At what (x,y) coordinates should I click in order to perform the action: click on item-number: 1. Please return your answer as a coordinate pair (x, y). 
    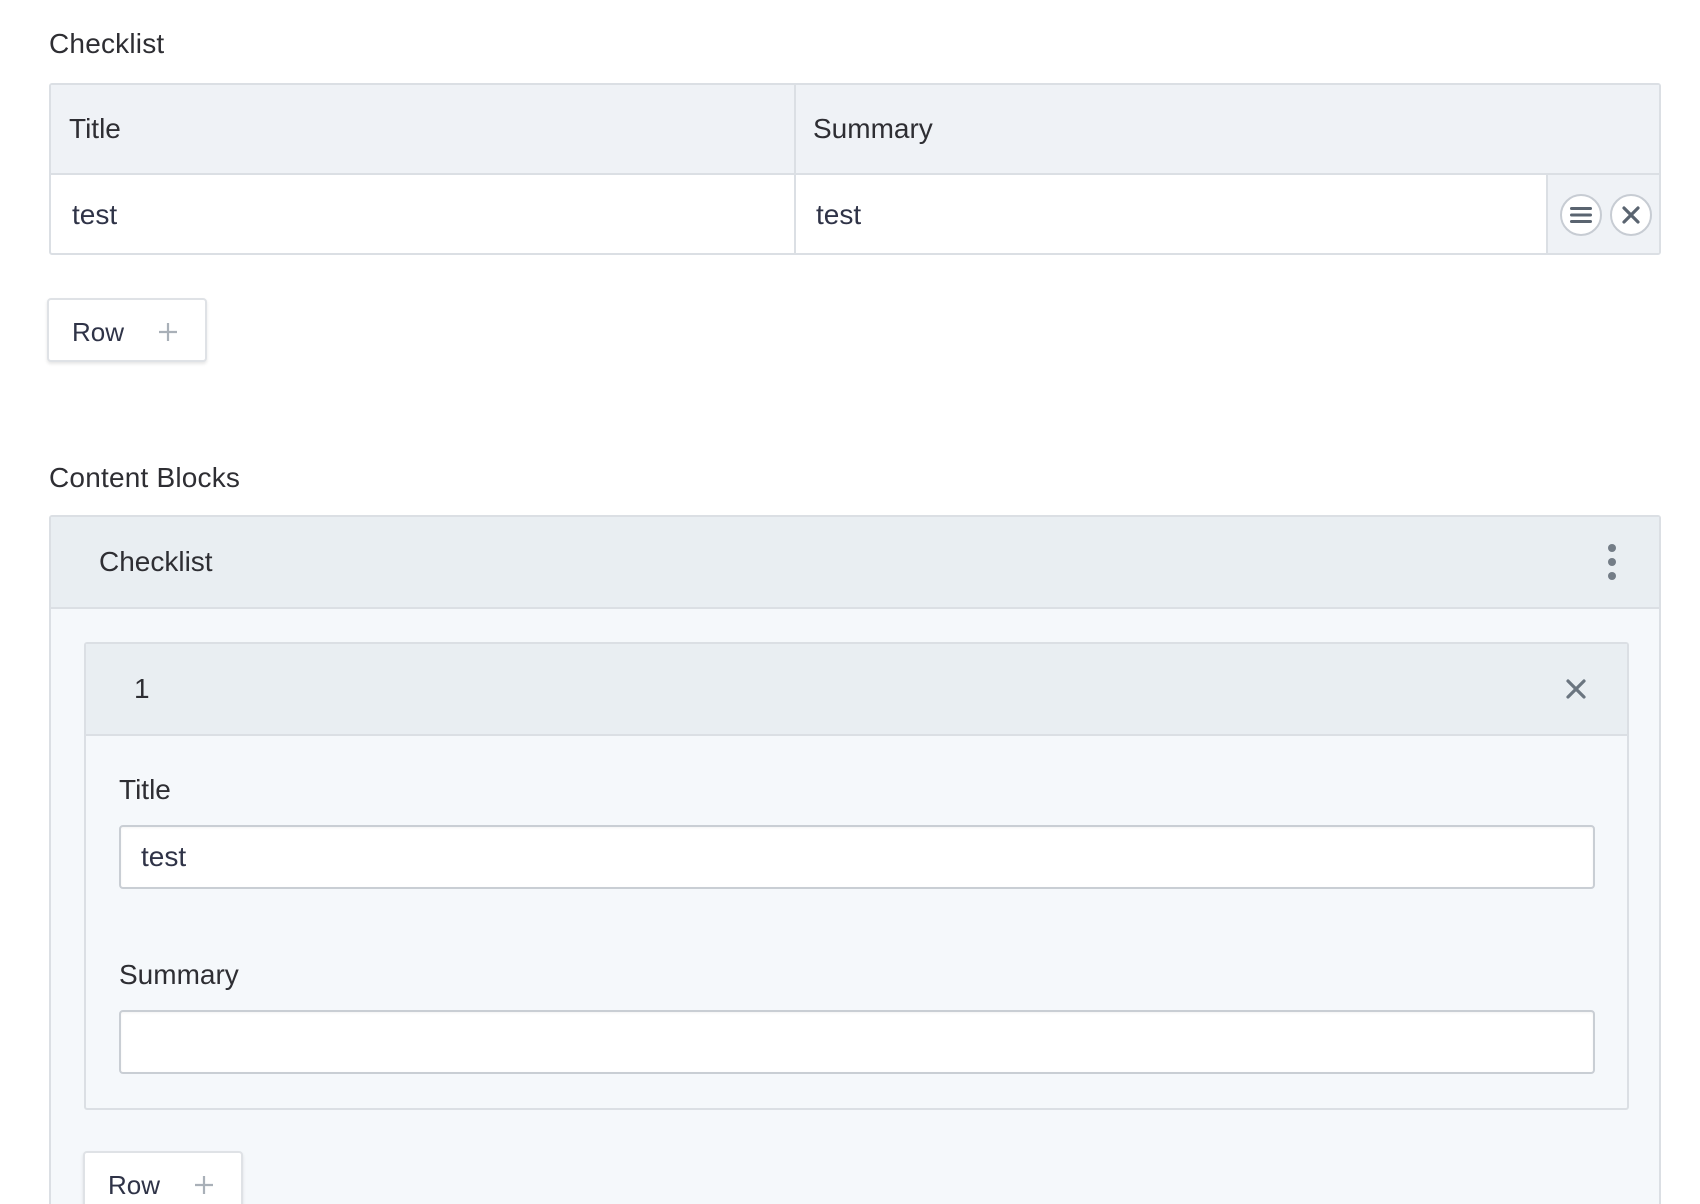
    Looking at the image, I should click on (142, 688).